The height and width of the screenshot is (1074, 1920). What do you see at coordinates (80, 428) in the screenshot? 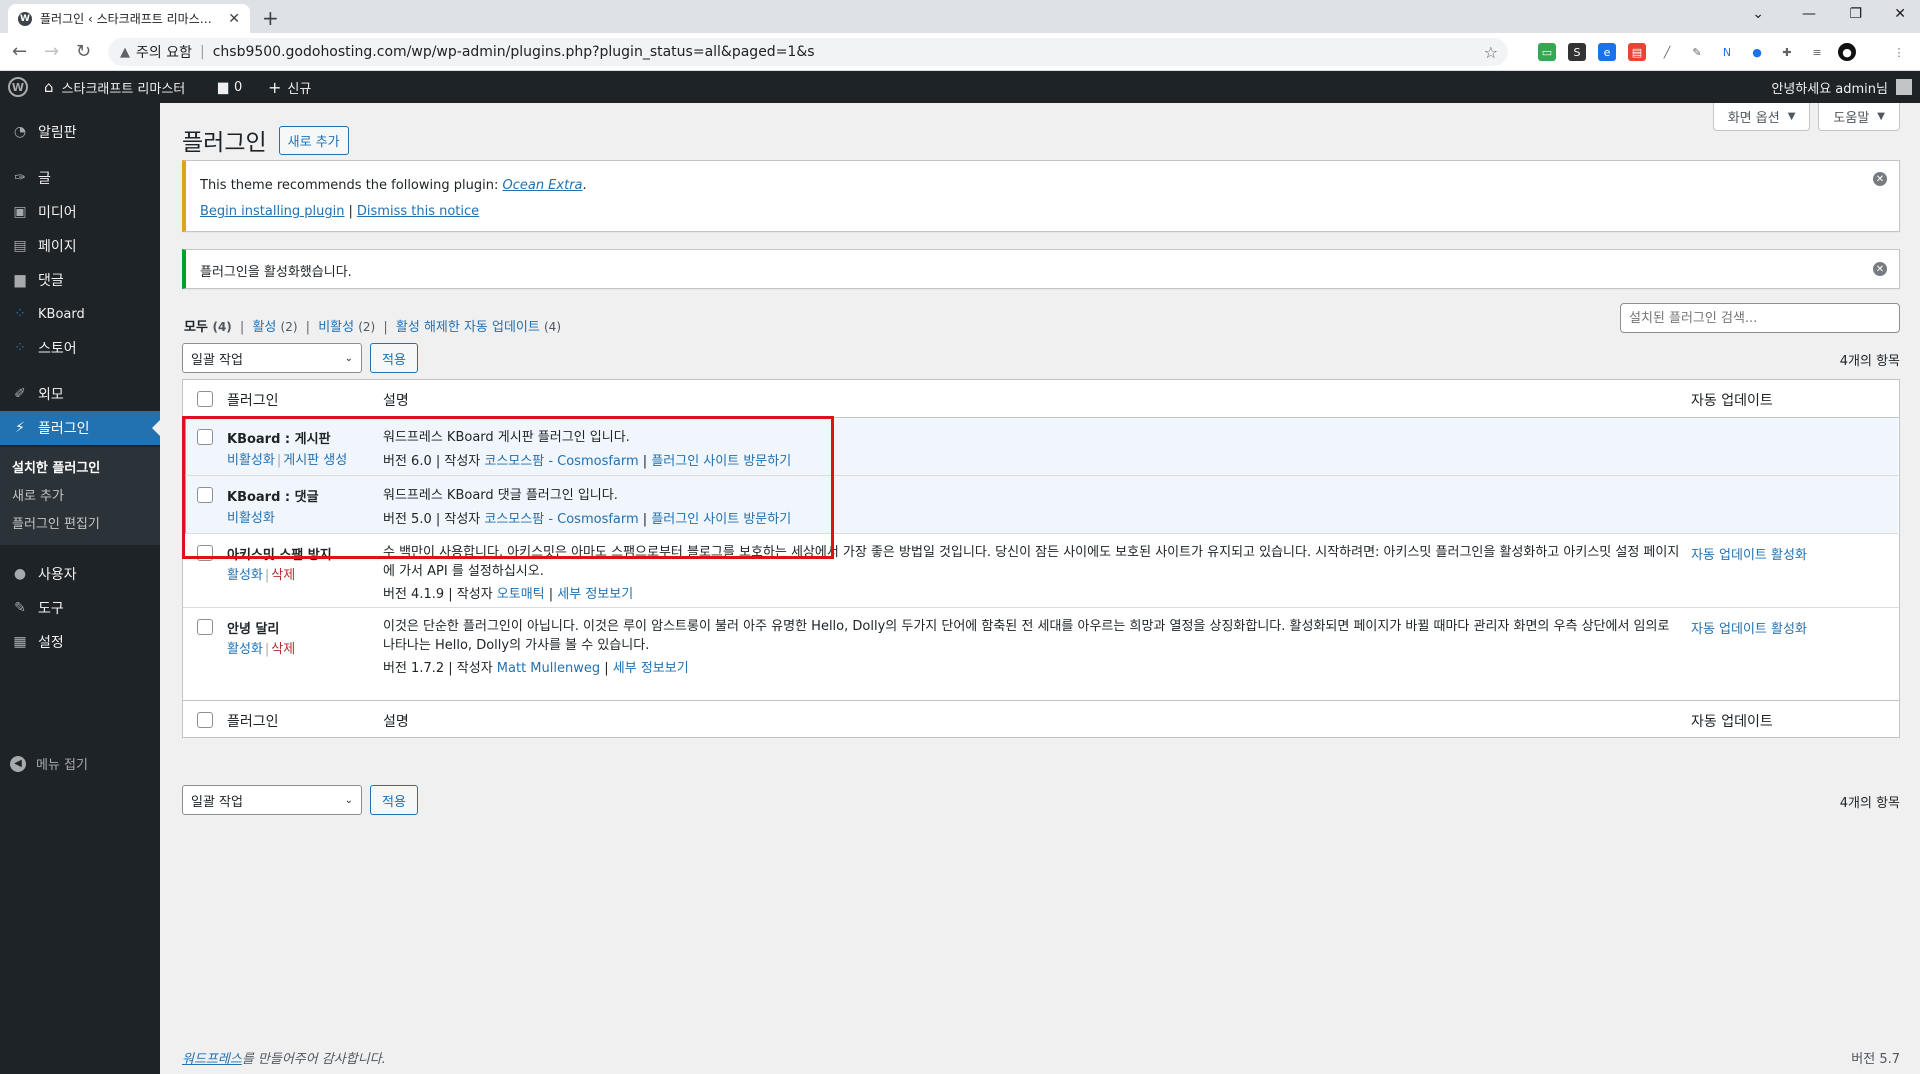
I see `sidebar-item-plugins: ⚡ 플러그인` at bounding box center [80, 428].